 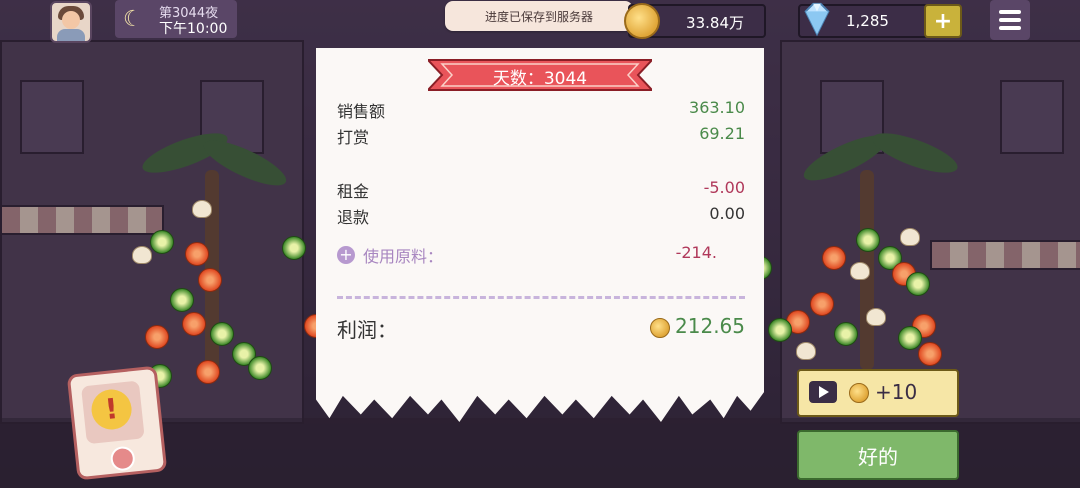 I want to click on player-avatar, so click(x=71, y=22).